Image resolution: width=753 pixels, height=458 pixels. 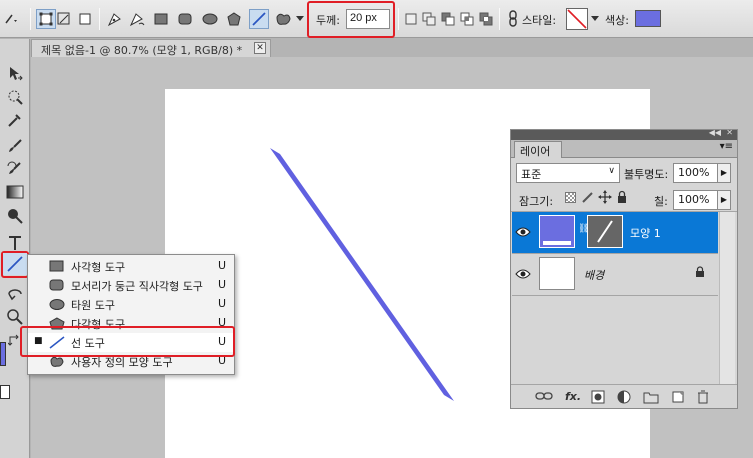 I want to click on fill-label: 칠:, so click(x=661, y=201).